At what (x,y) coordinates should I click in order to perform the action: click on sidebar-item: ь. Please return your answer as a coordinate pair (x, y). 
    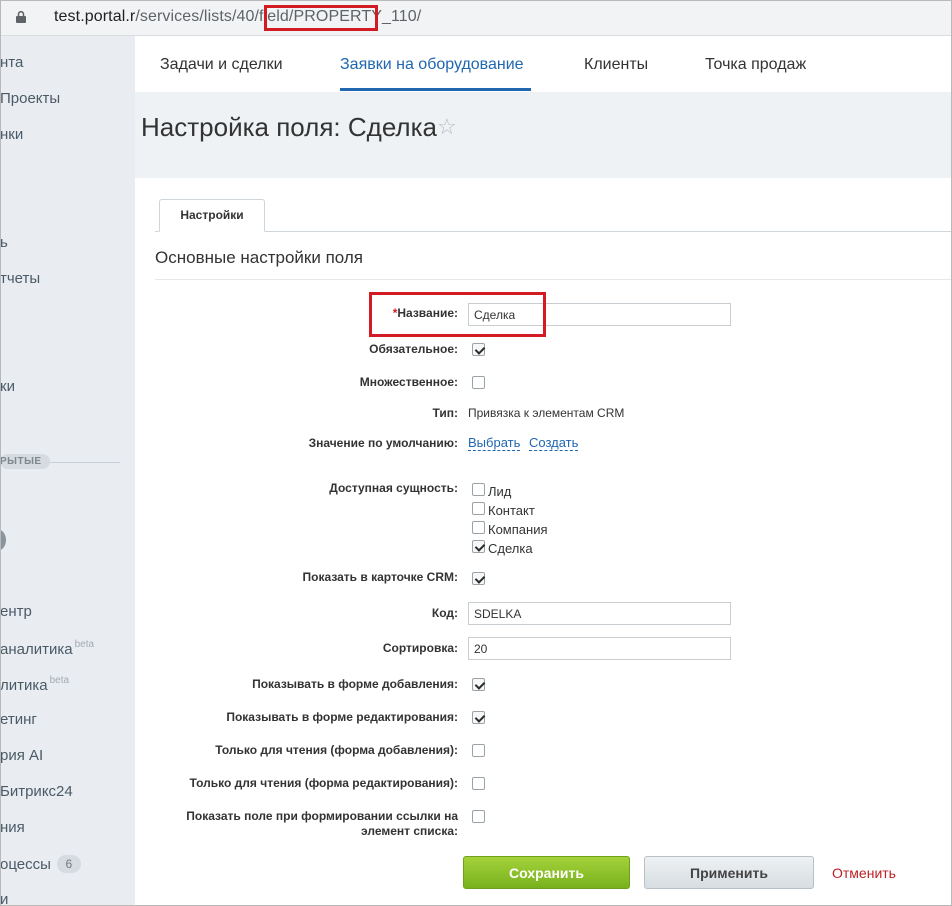
    Looking at the image, I should click on (4, 242).